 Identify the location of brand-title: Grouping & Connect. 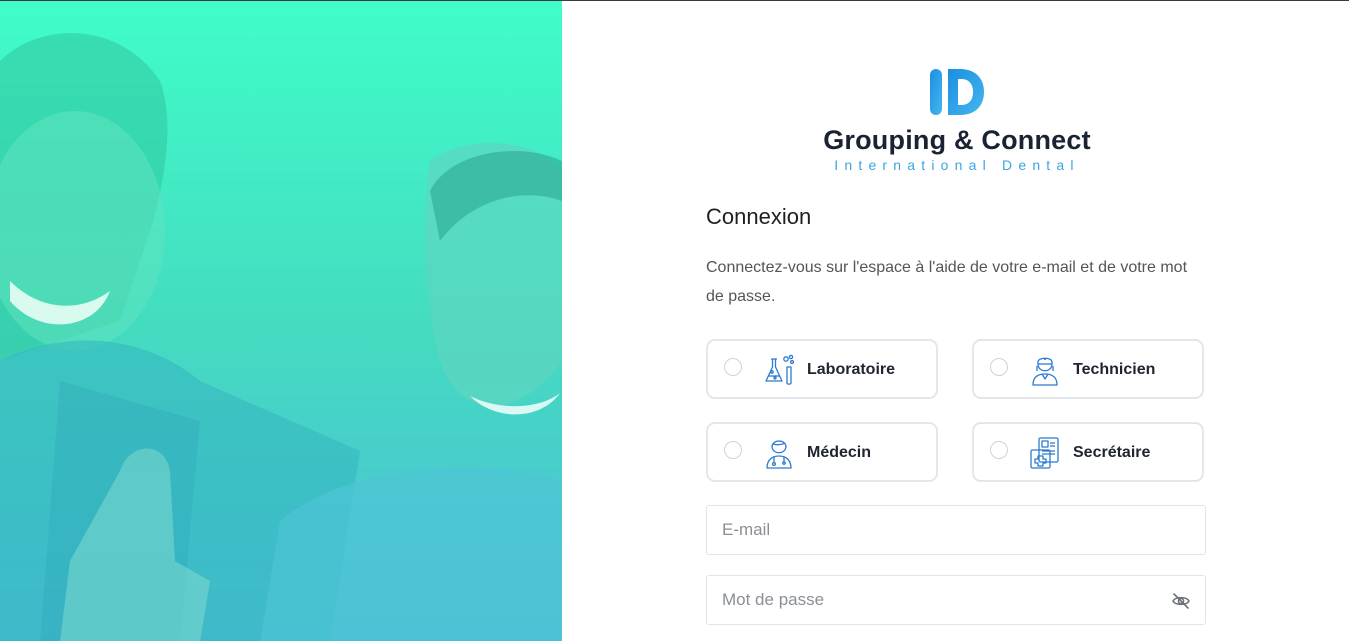
(957, 140).